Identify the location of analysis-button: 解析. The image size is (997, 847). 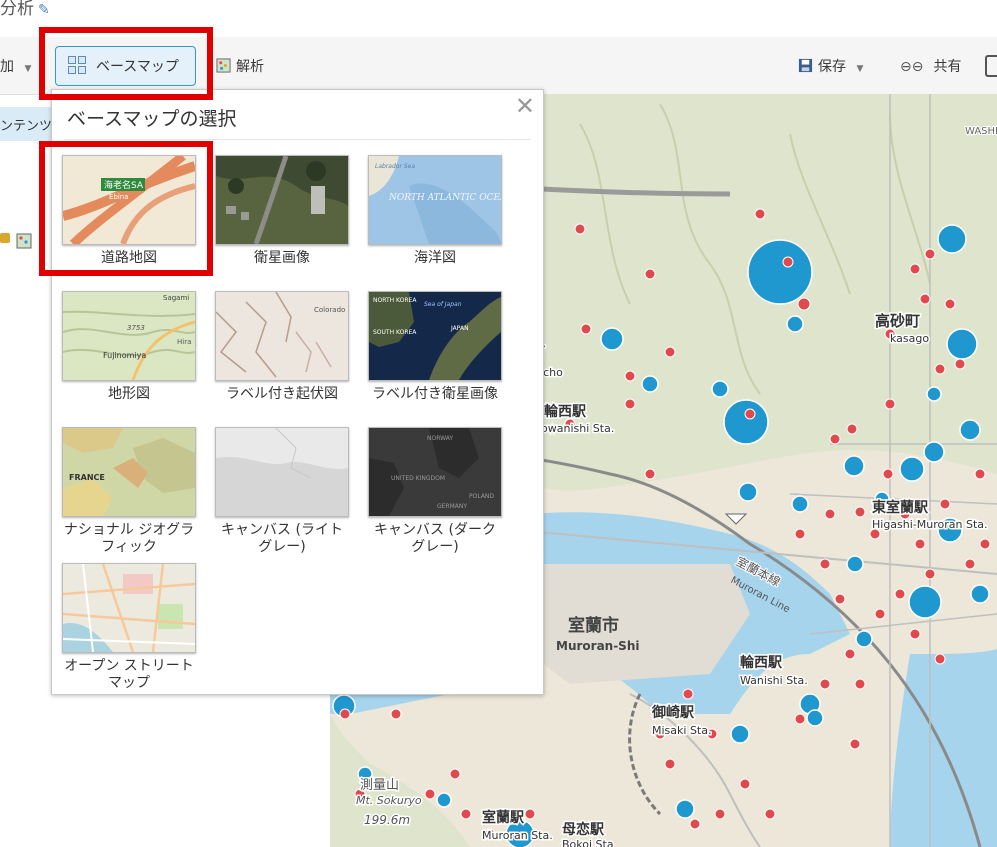
(240, 66).